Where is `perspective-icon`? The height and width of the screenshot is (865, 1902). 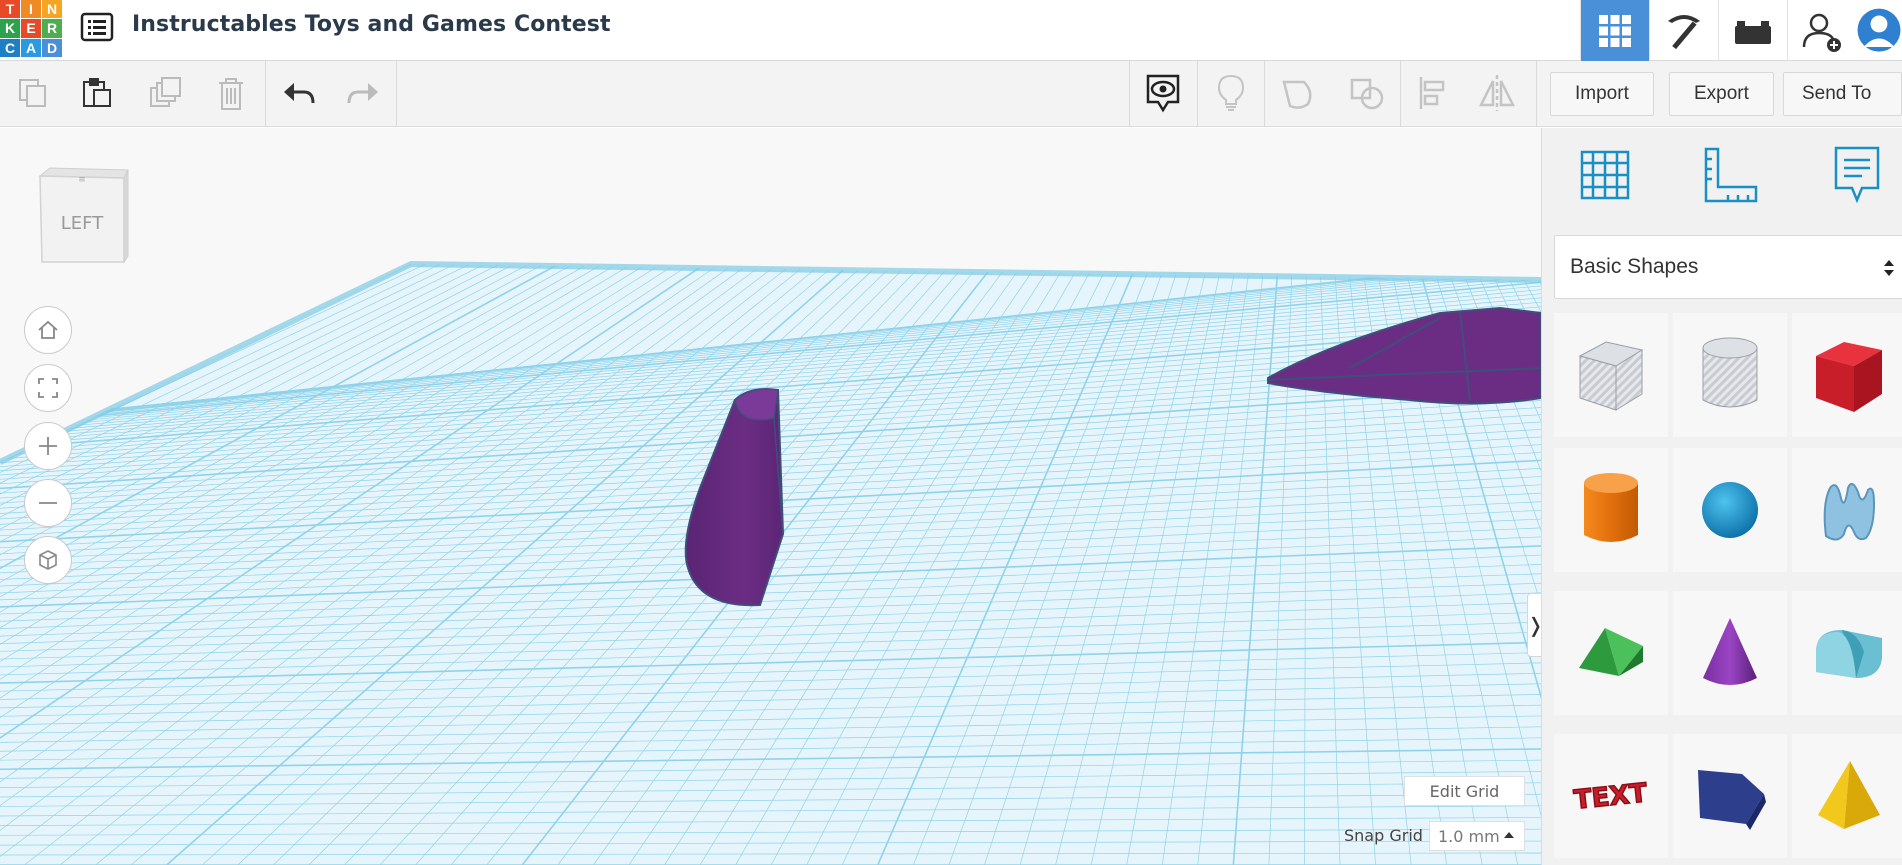
perspective-icon is located at coordinates (48, 560).